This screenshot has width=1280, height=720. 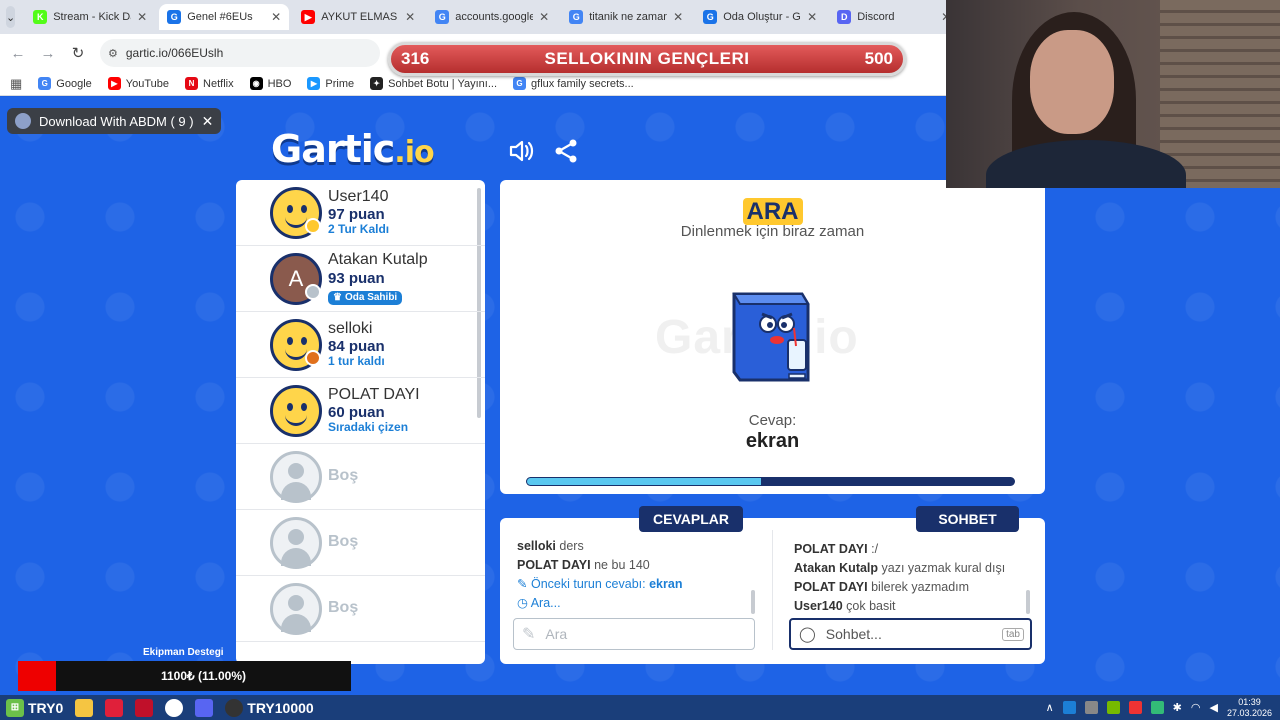 I want to click on message-user: Atakan Kutalp, so click(x=836, y=568).